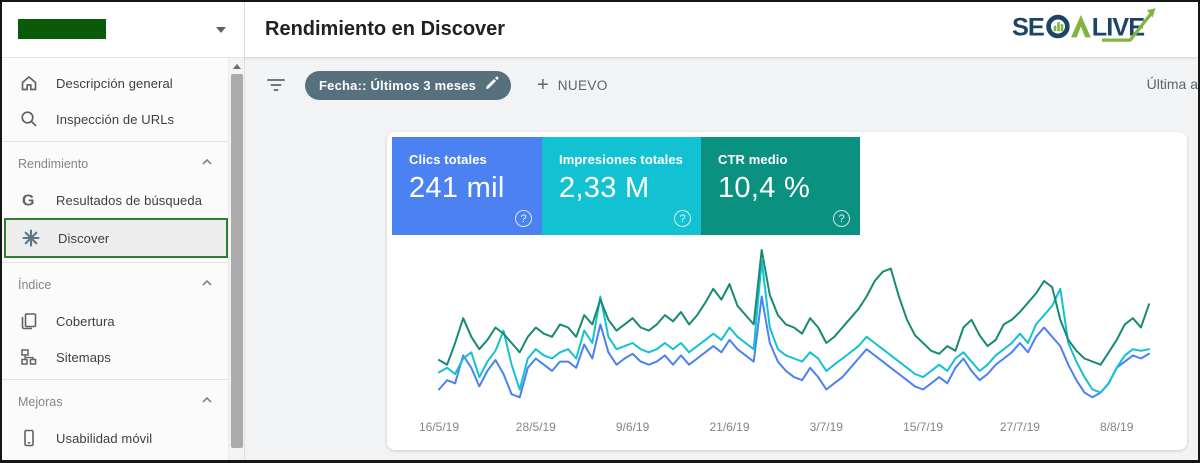 This screenshot has width=1200, height=463. I want to click on main-header: Rendimiento en Discover SE LIVE, so click(721, 30).